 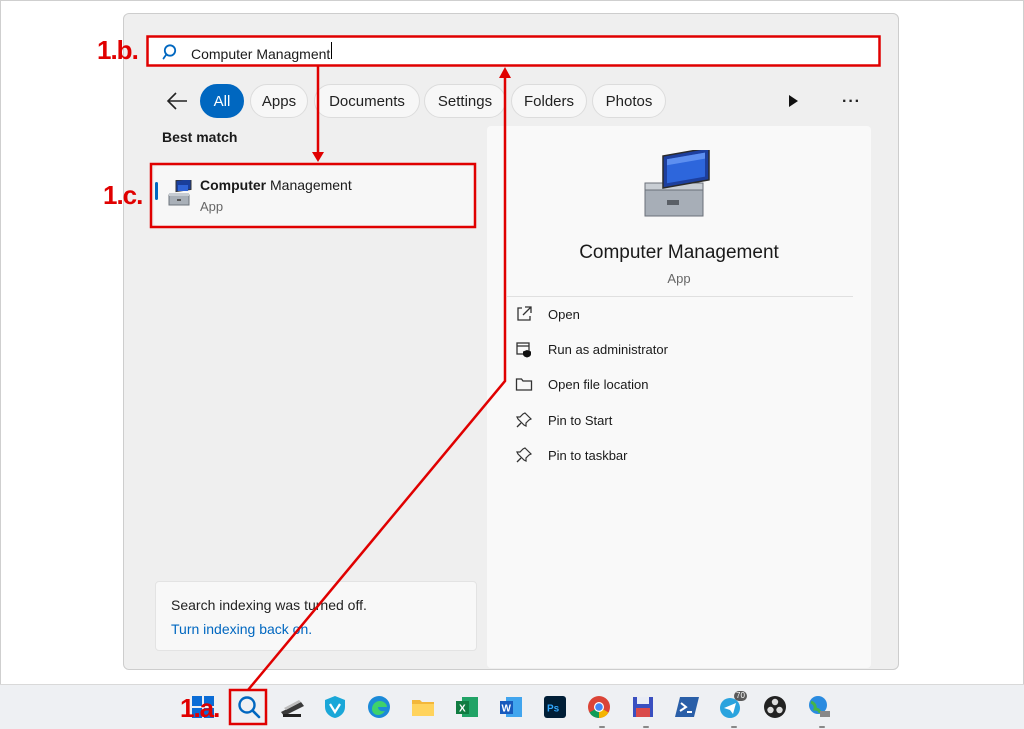 What do you see at coordinates (507, 709) in the screenshot?
I see `svg-text: W` at bounding box center [507, 709].